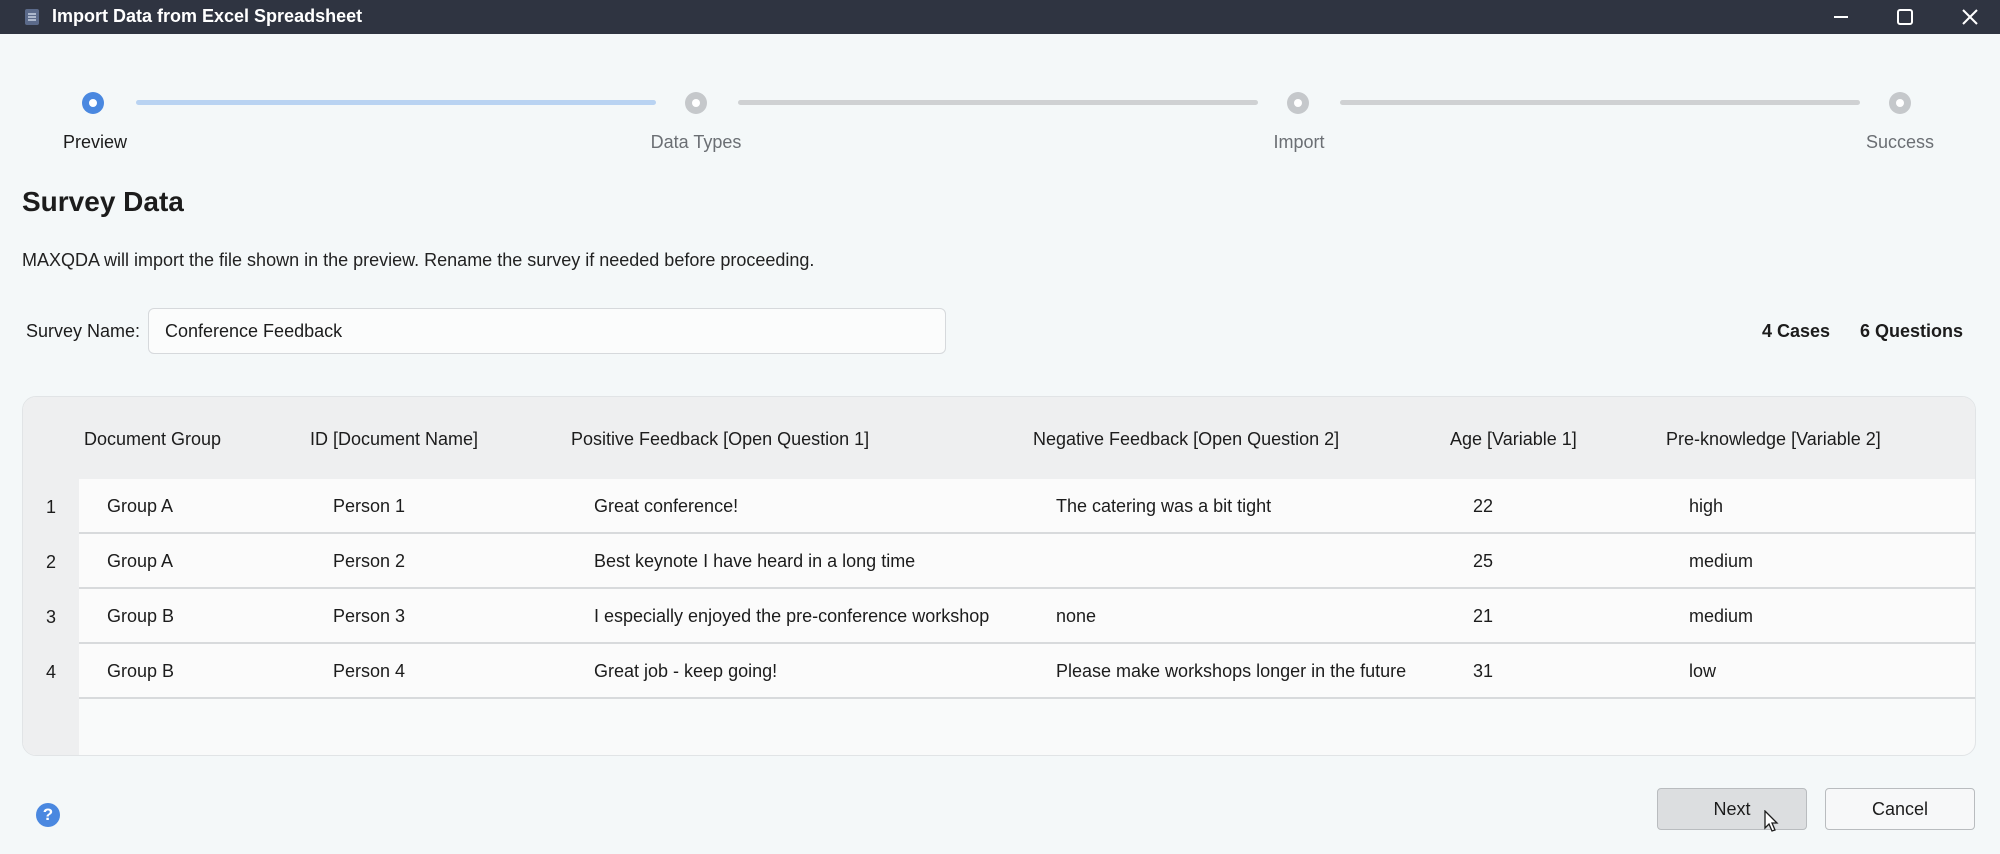 This screenshot has height=854, width=2000. What do you see at coordinates (1076, 616) in the screenshot?
I see `table-cell: none` at bounding box center [1076, 616].